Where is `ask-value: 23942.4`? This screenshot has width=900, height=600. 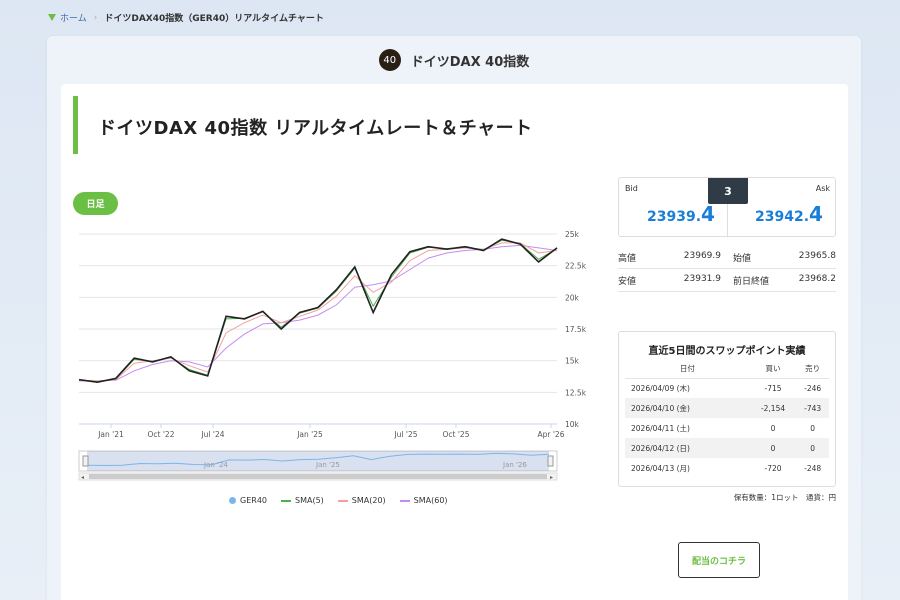
ask-value: 23942.4 is located at coordinates (789, 214).